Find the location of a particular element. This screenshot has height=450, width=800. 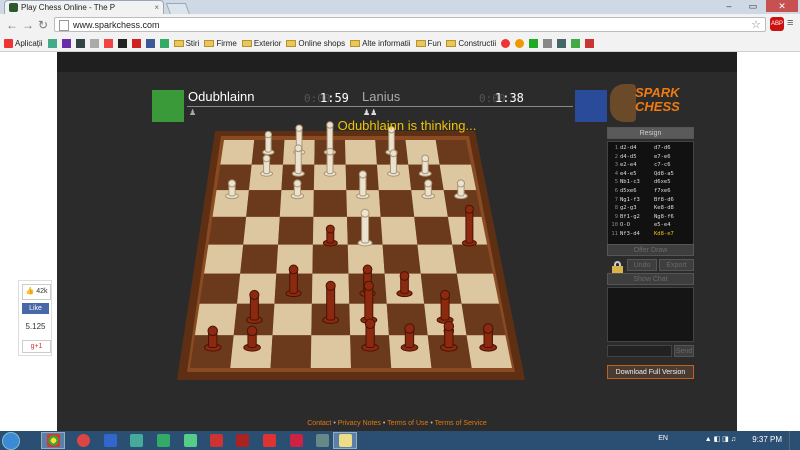

bookmark-label: Exterior is located at coordinates (267, 43).